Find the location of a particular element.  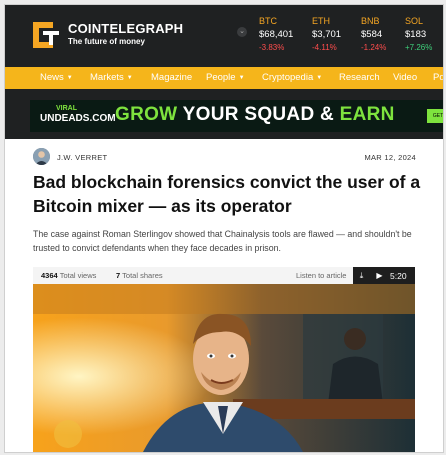

ad-cta-button: GET is located at coordinates (435, 116).